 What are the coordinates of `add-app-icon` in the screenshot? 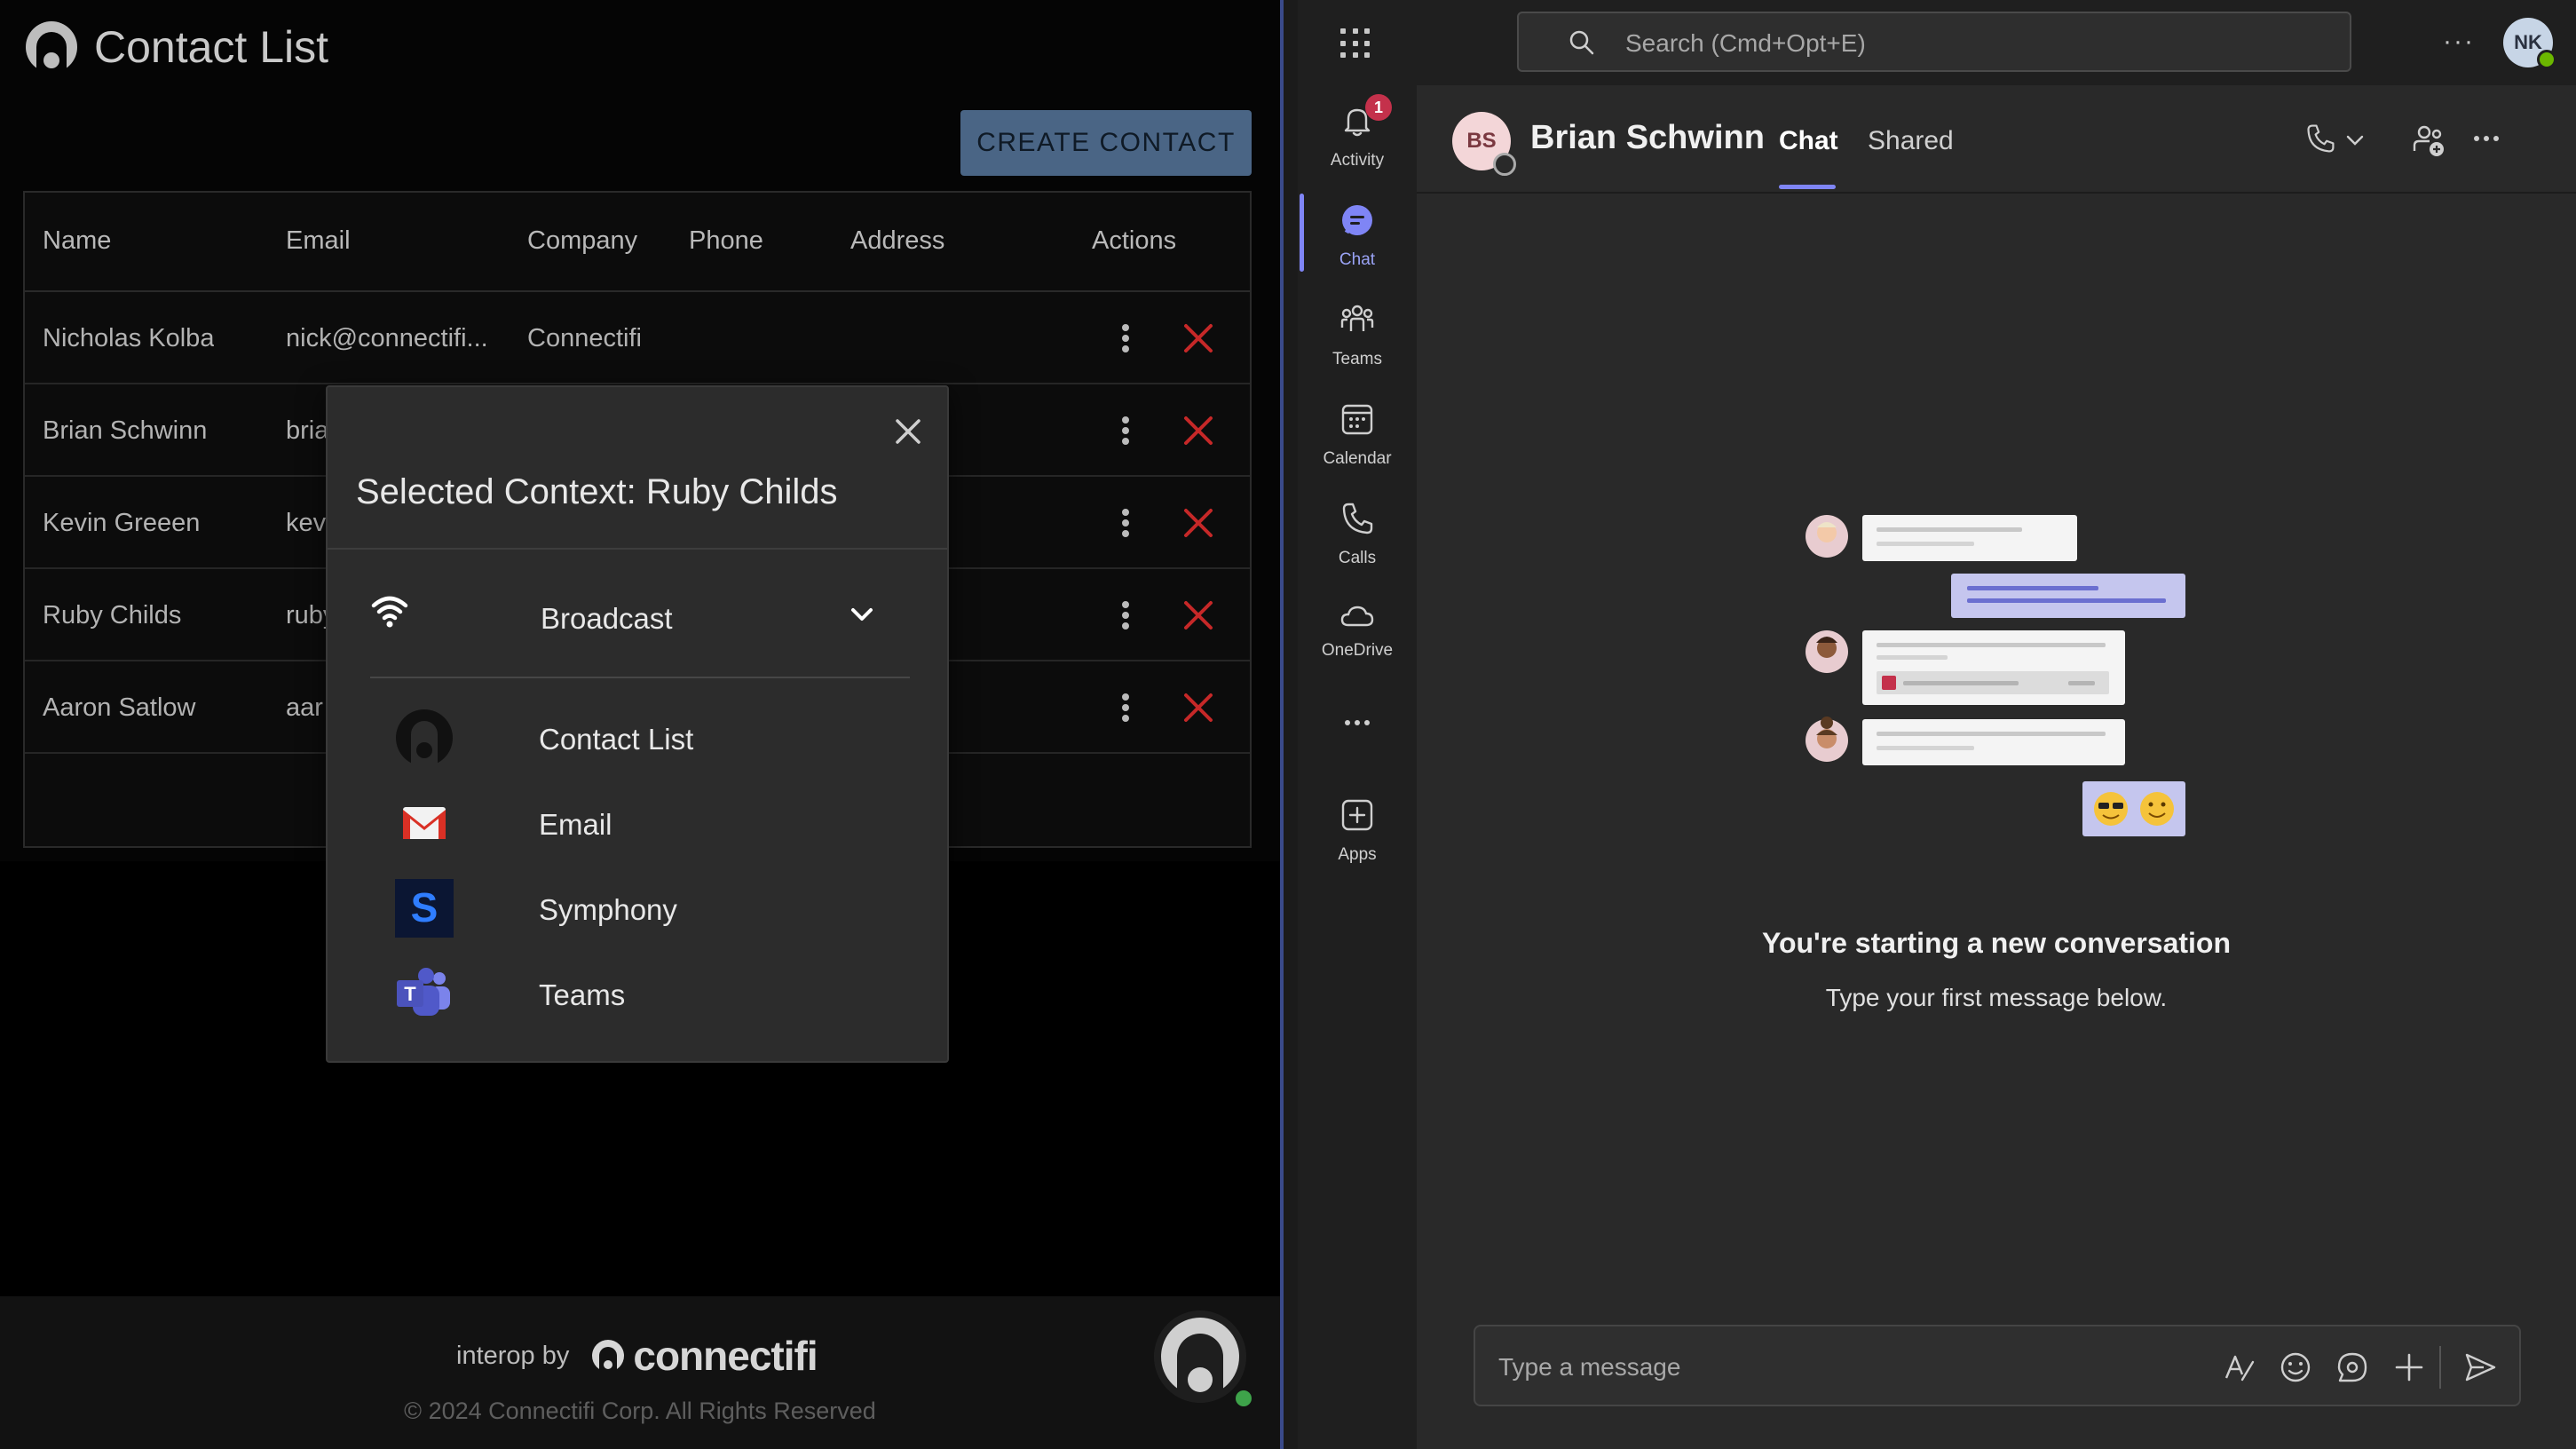 It's located at (1357, 815).